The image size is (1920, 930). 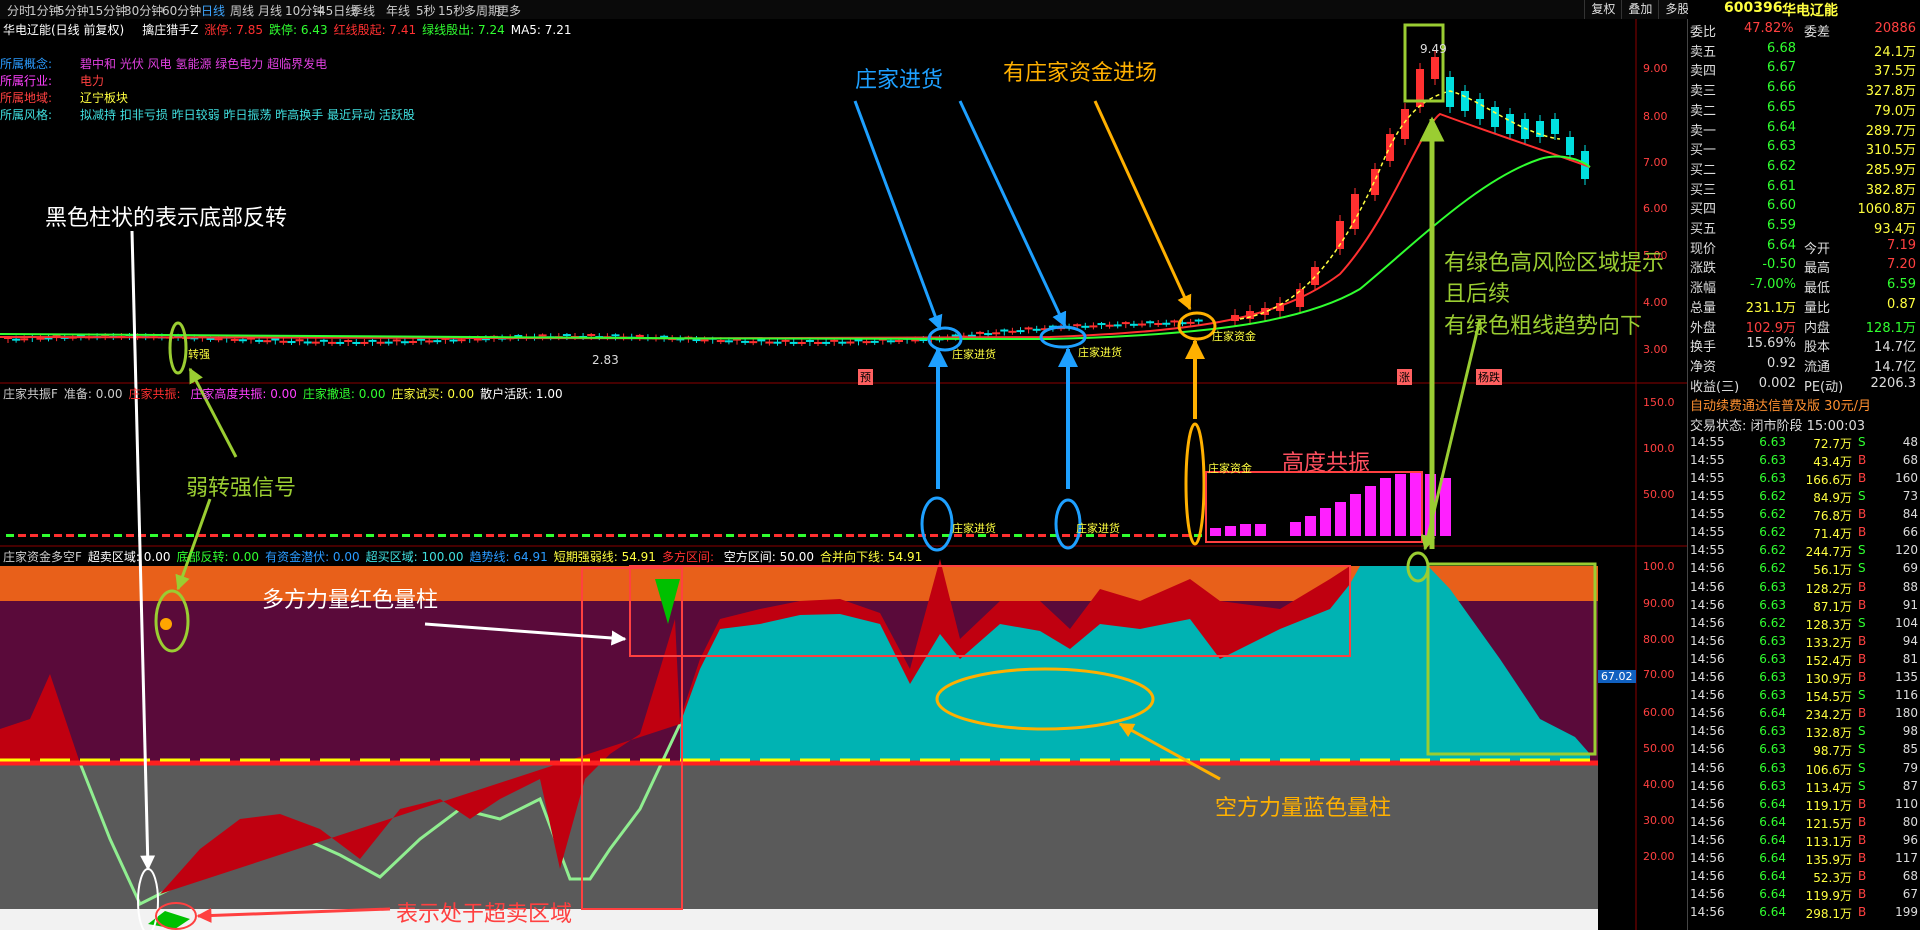 I want to click on sub2-legend-item-5: 趋势线: 64.91, so click(x=508, y=557).